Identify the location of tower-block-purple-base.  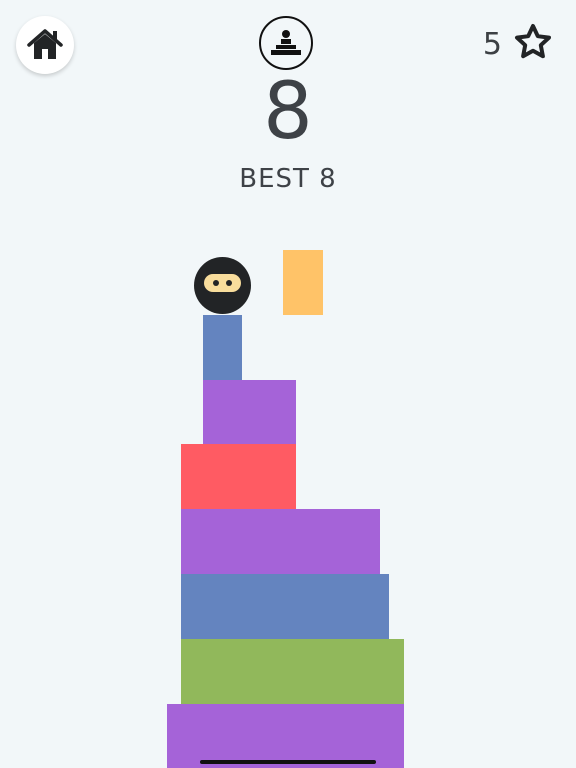
(285, 736).